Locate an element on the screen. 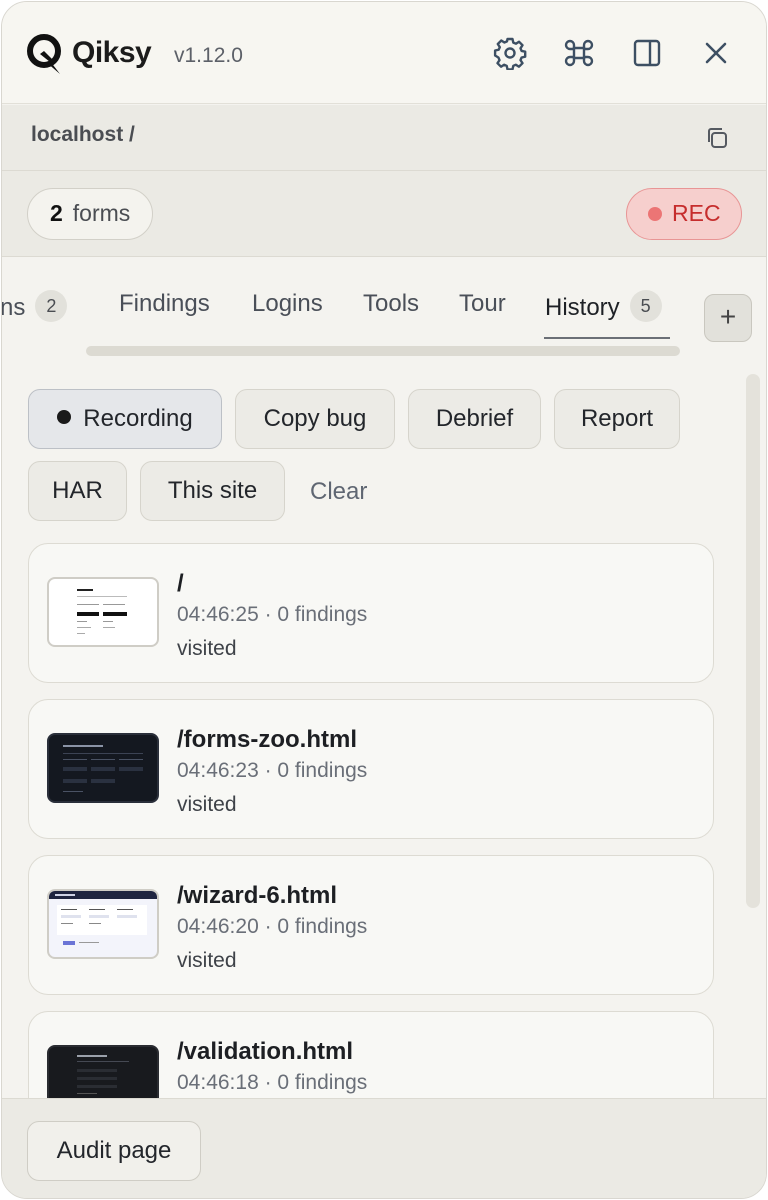 The width and height of the screenshot is (768, 1200). panel-footer: Audit page is located at coordinates (384, 1148).